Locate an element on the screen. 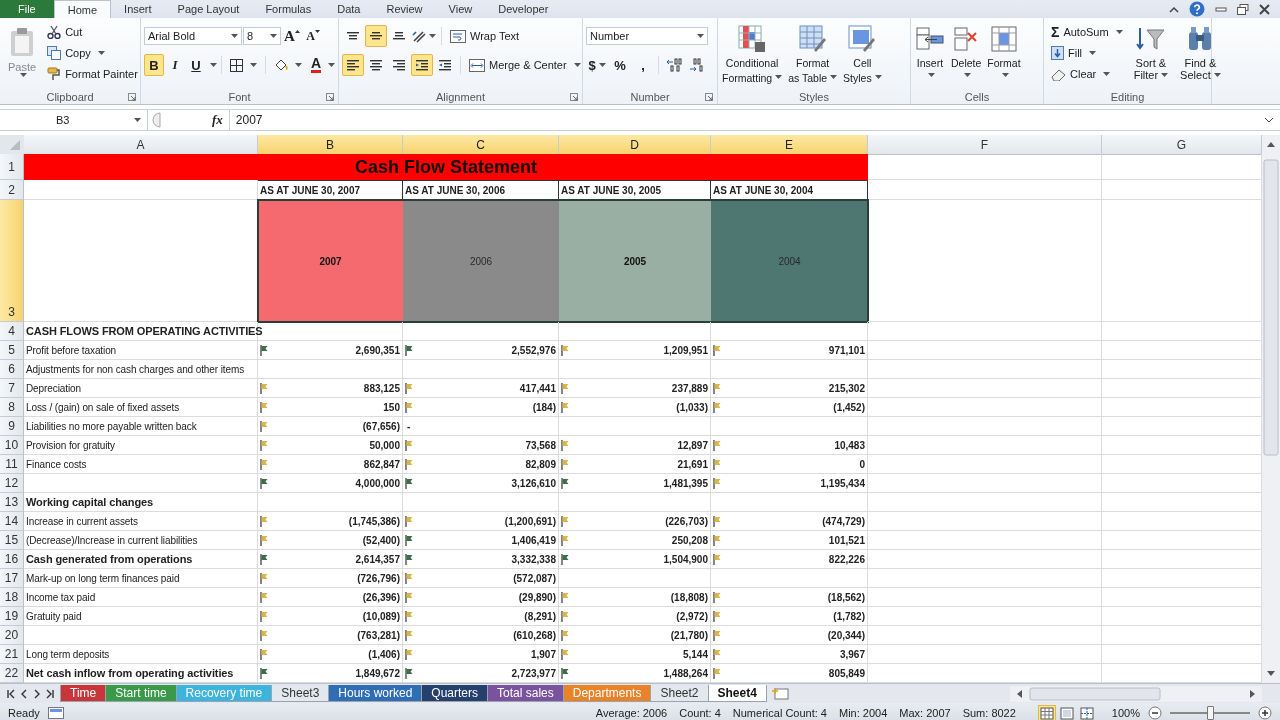 The width and height of the screenshot is (1280, 720). collapse-ribbon-icon is located at coordinates (1174, 9).